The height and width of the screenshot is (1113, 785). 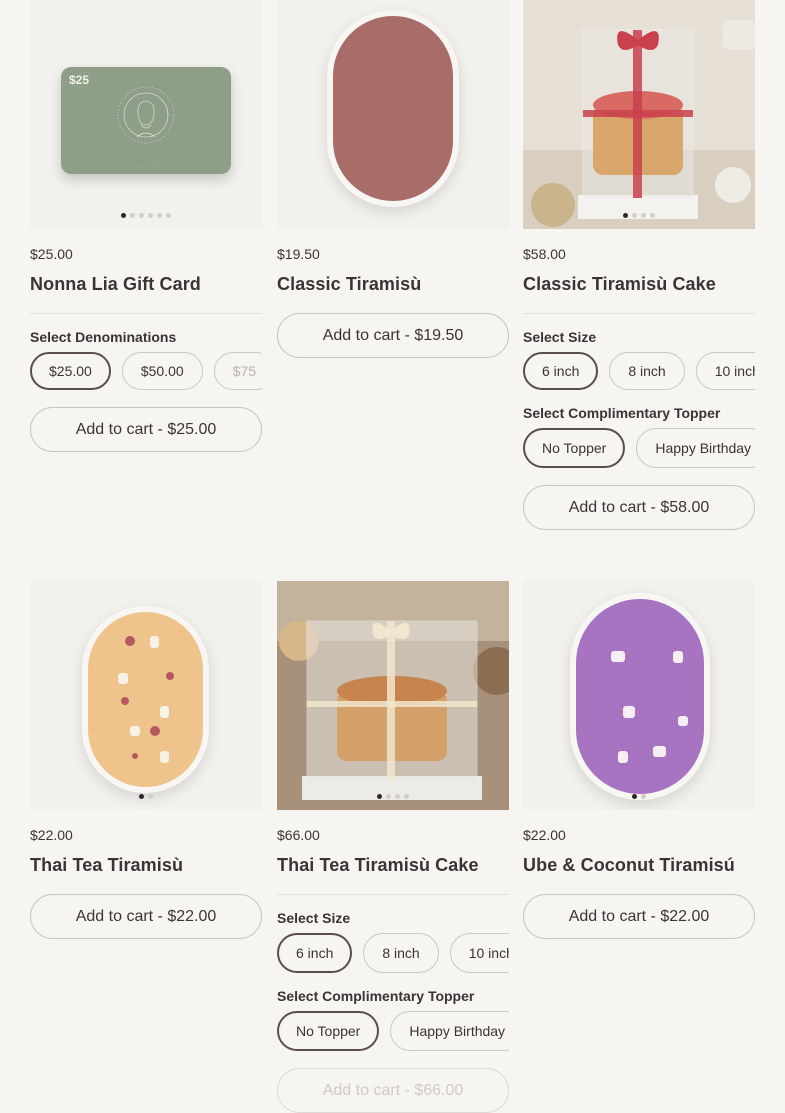 I want to click on product-title: Thai Tea Tiramisù Cake, so click(x=393, y=865).